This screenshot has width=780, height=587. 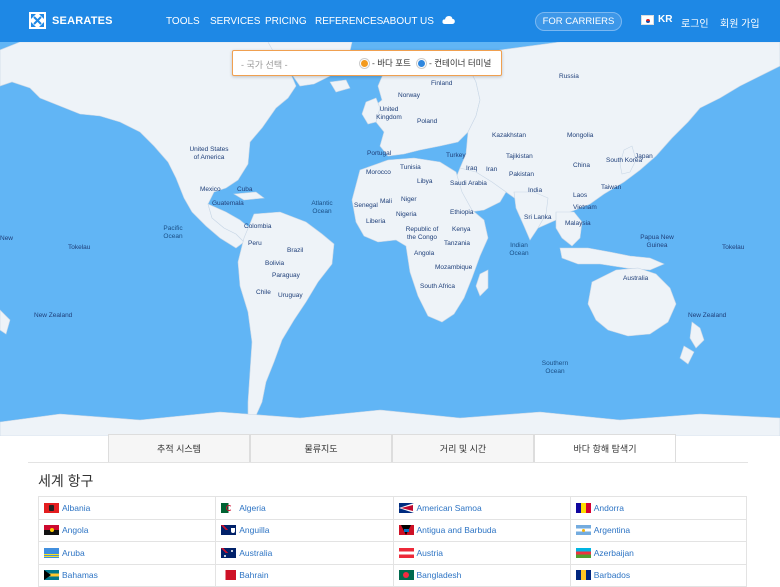 What do you see at coordinates (179, 448) in the screenshot?
I see `tab-tracking-system: 추적 시스템` at bounding box center [179, 448].